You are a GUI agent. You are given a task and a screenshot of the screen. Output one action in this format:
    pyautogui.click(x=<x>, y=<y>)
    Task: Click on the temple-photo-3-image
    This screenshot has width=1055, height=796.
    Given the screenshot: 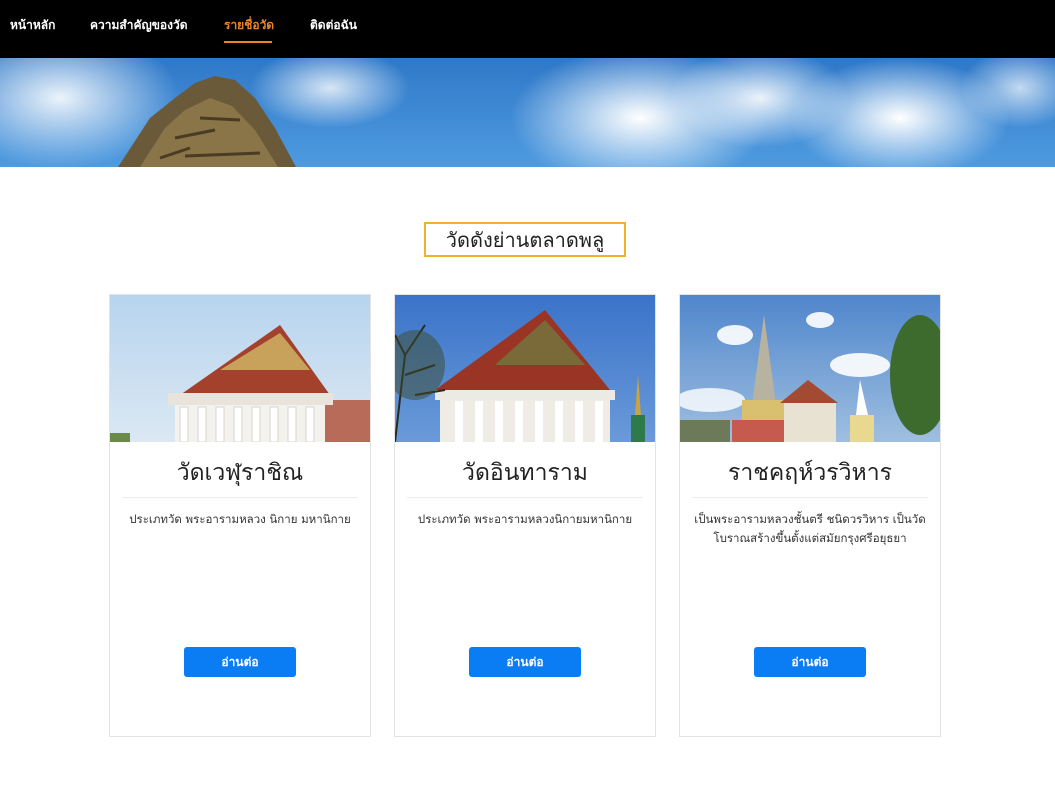 What is the action you would take?
    pyautogui.click(x=810, y=368)
    